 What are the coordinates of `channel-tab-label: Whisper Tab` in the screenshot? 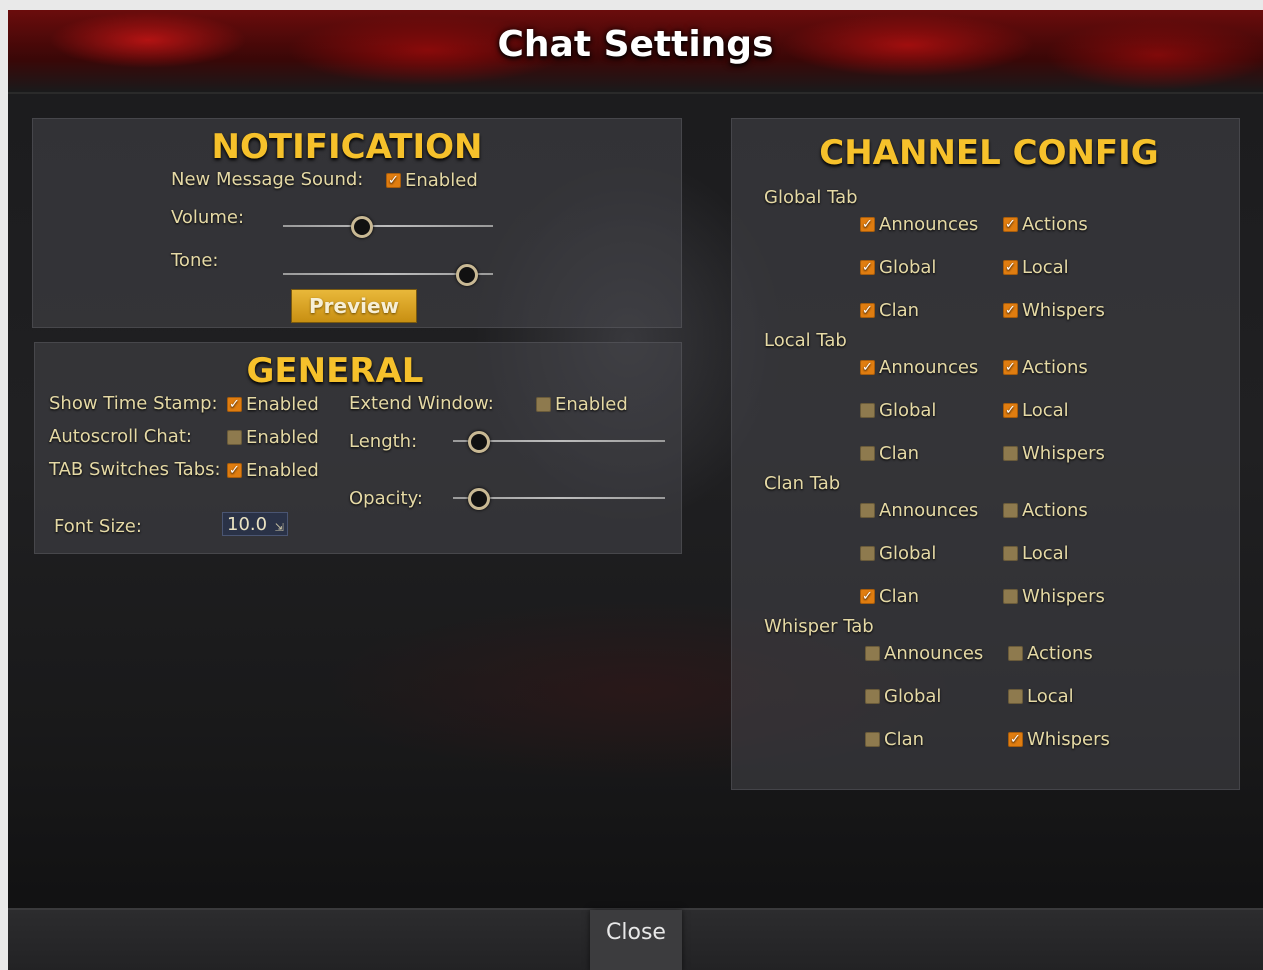 It's located at (819, 626).